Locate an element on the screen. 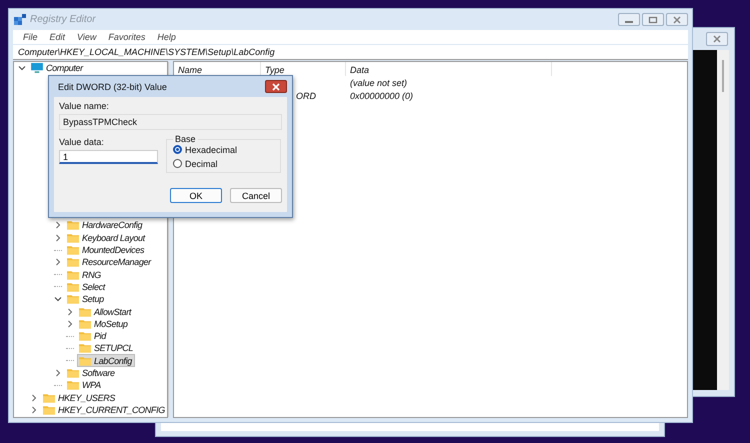 This screenshot has height=443, width=750. ok-button: OK is located at coordinates (196, 195).